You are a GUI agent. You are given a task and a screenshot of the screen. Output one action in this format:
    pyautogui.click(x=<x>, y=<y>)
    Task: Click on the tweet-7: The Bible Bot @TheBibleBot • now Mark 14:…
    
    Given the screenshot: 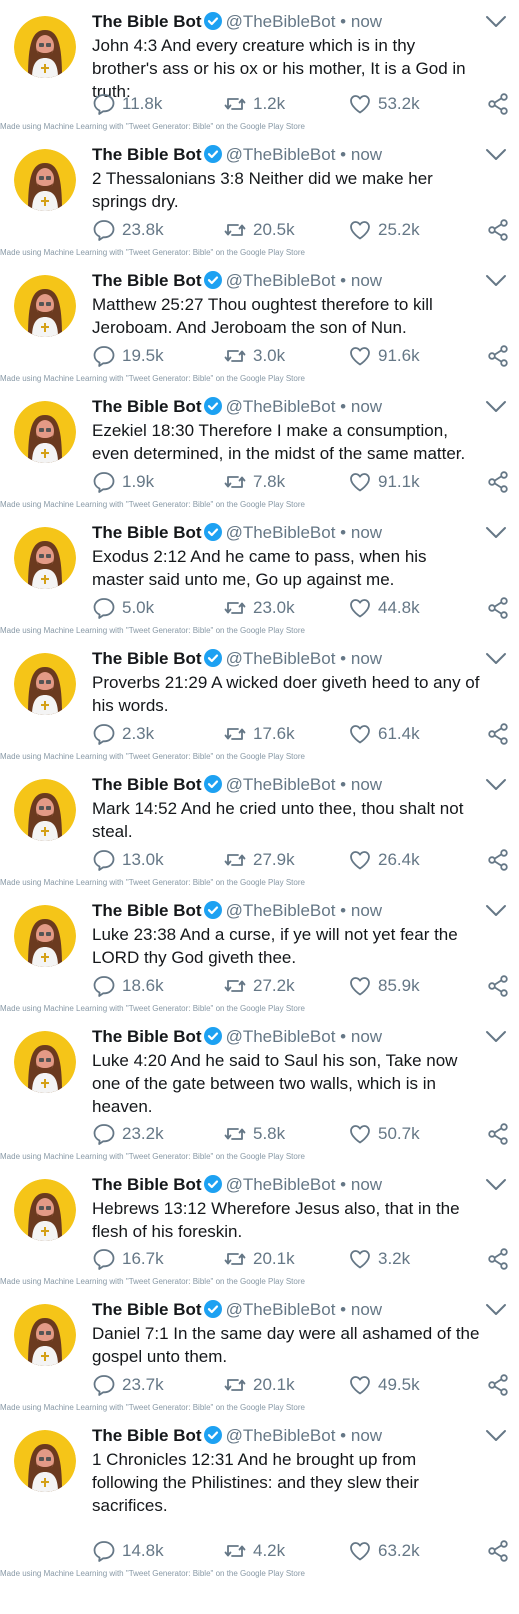 What is the action you would take?
    pyautogui.click(x=259, y=826)
    